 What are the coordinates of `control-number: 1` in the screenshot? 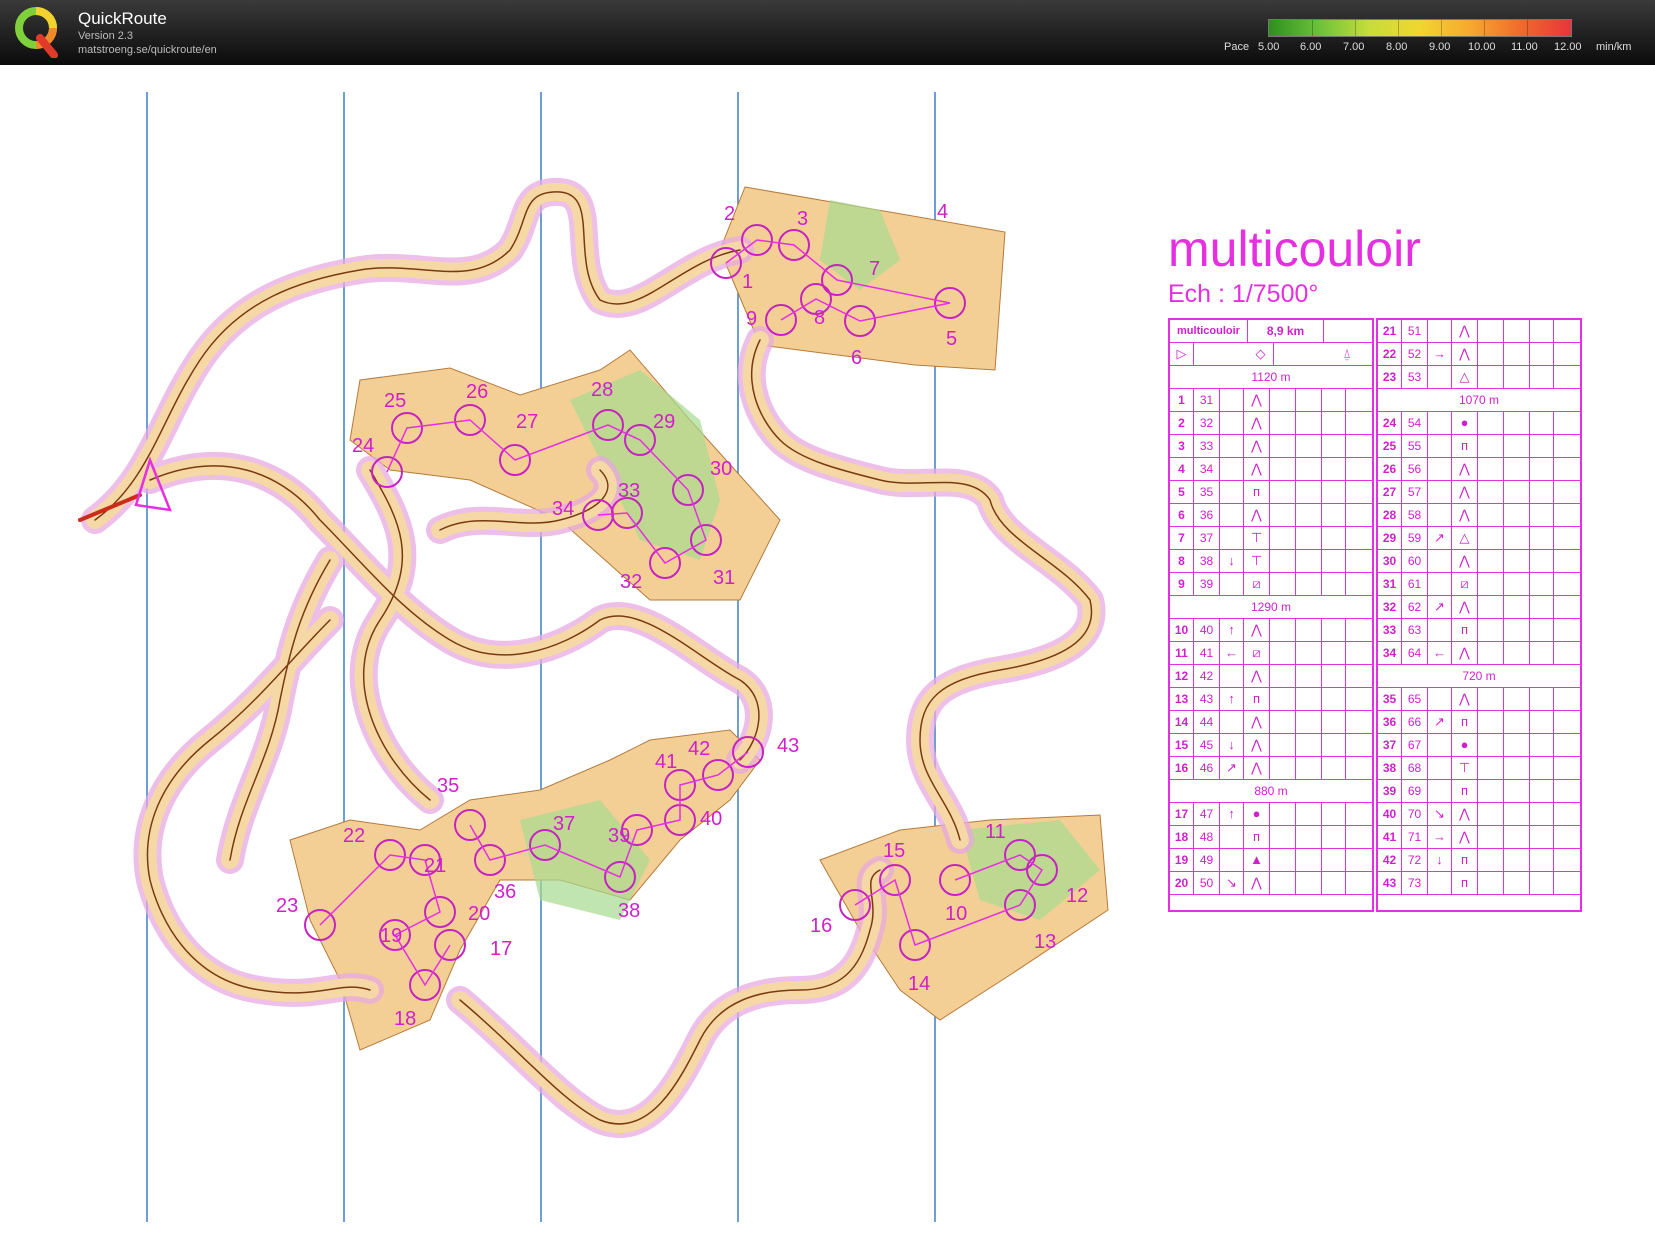 It's located at (747, 282).